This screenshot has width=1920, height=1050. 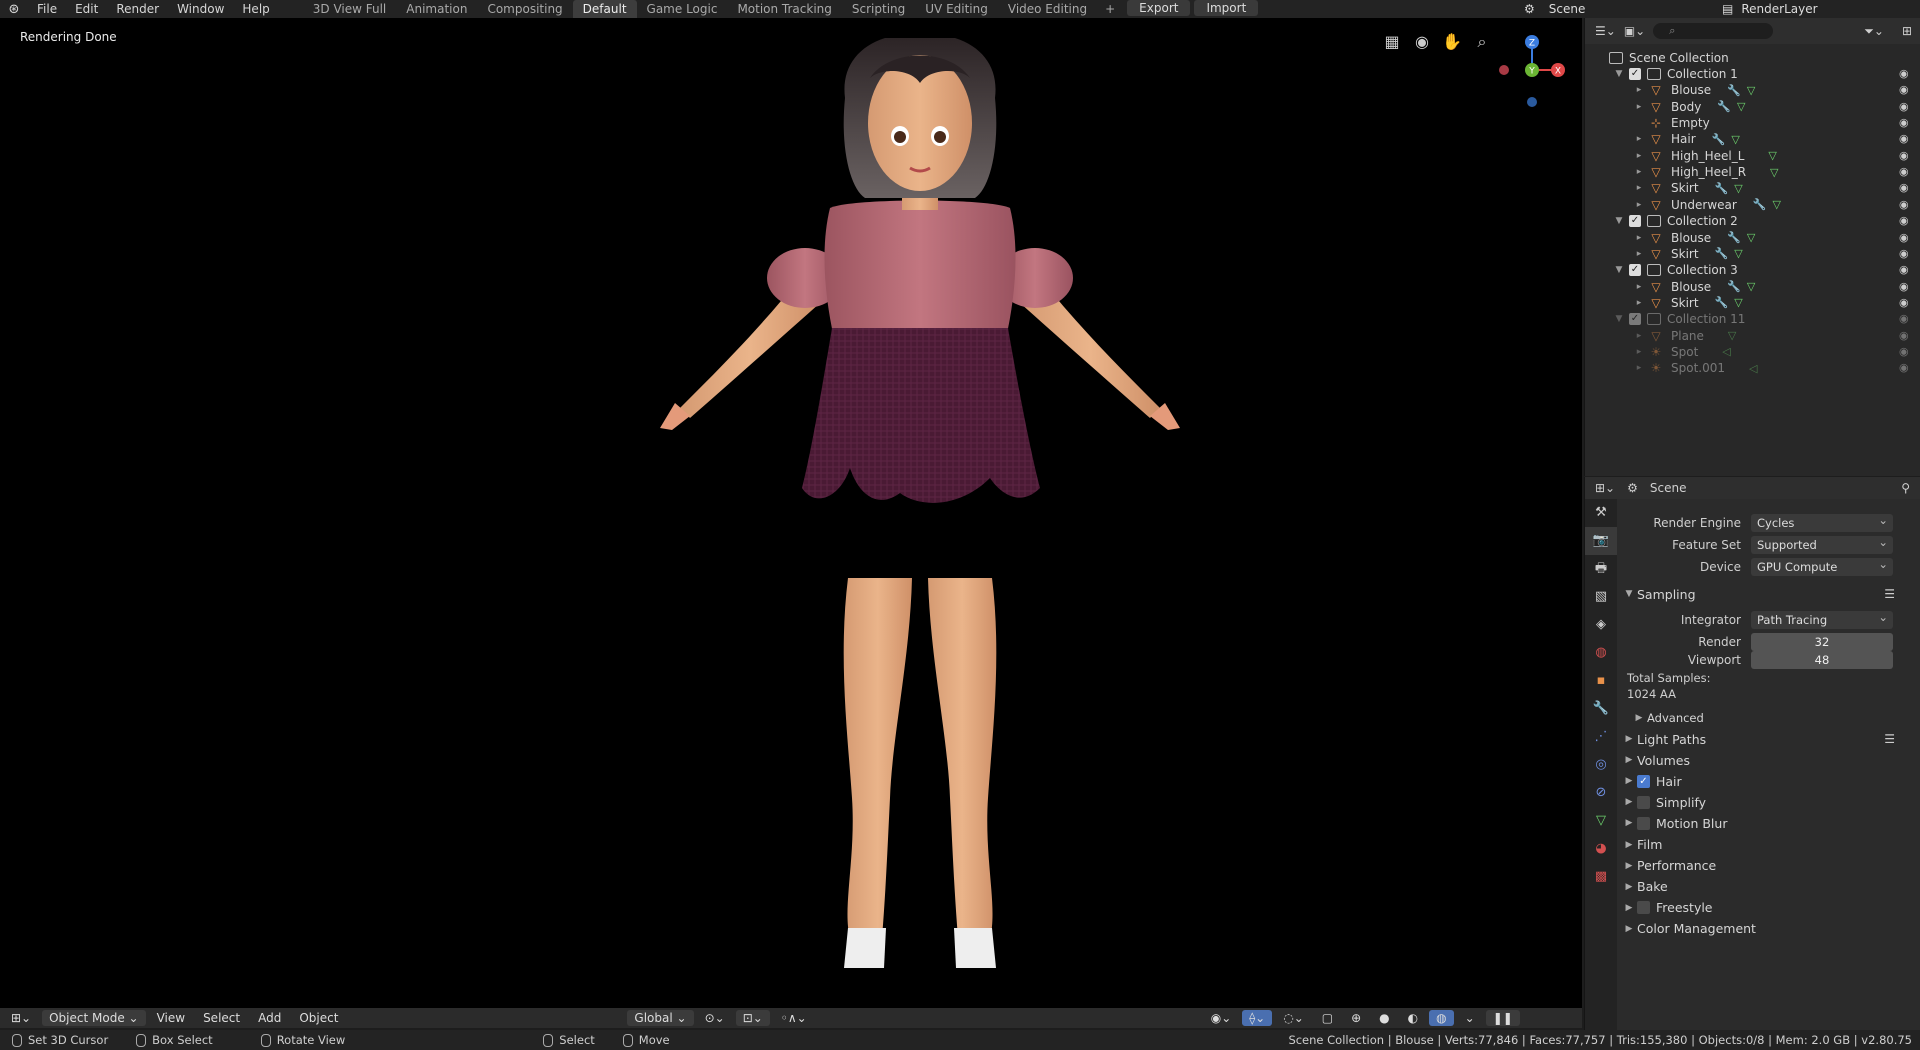 What do you see at coordinates (171, 1018) in the screenshot?
I see `menu-view: View` at bounding box center [171, 1018].